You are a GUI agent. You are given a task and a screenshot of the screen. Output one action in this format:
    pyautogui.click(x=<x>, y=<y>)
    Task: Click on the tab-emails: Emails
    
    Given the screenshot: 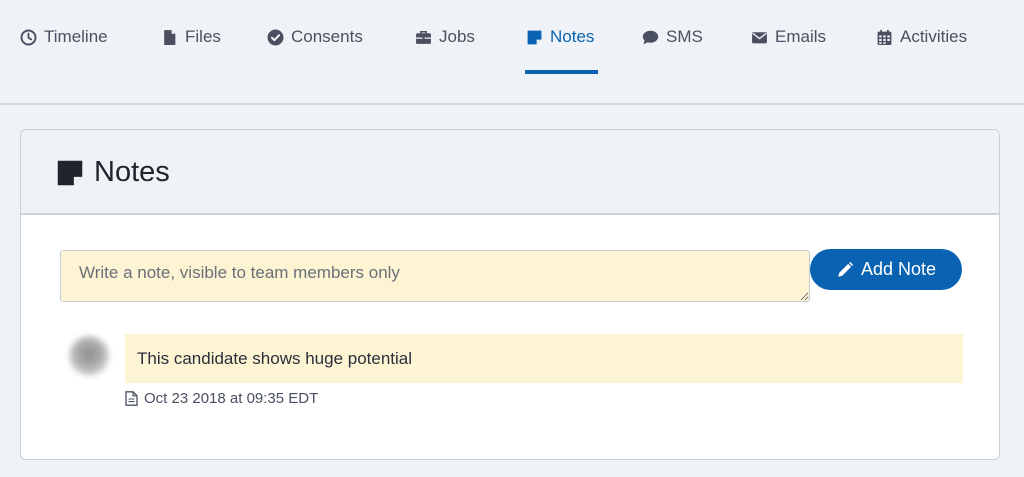 What is the action you would take?
    pyautogui.click(x=788, y=37)
    